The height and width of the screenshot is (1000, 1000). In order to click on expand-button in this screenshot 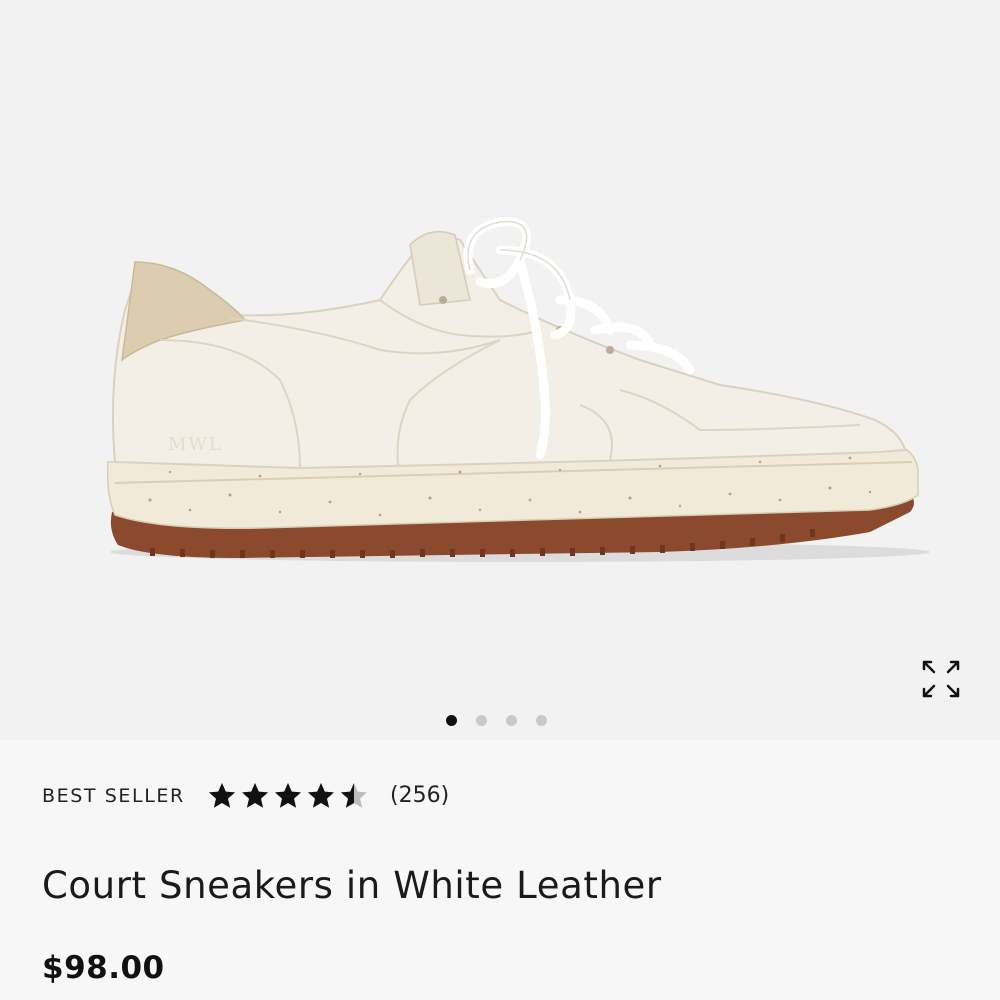, I will do `click(941, 679)`.